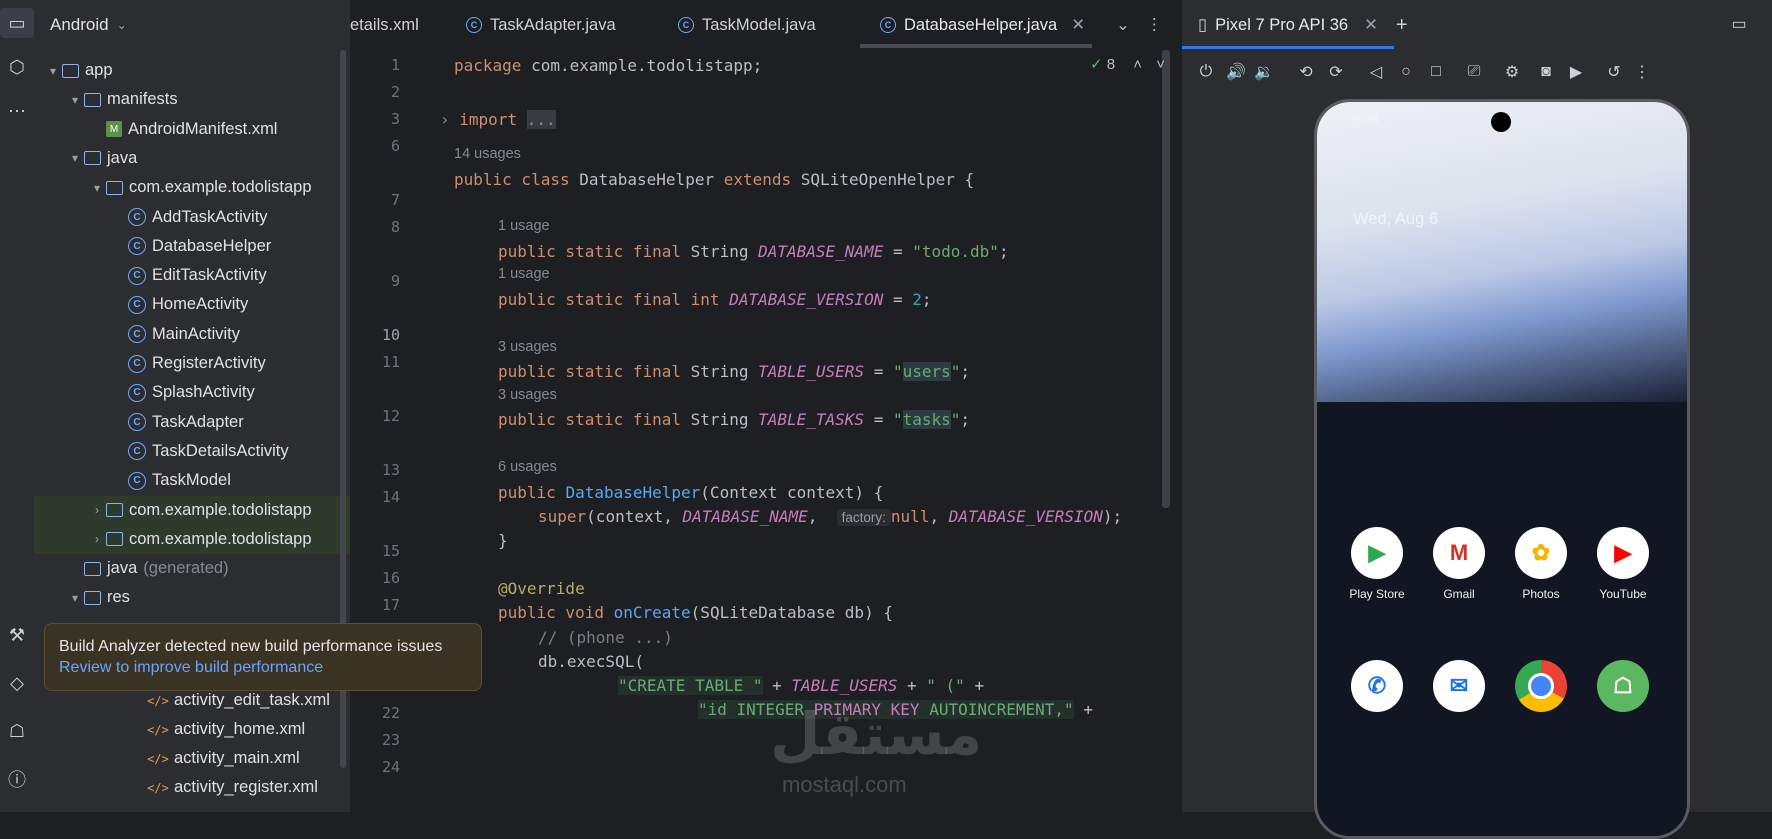 This screenshot has height=839, width=1772. What do you see at coordinates (210, 216) in the screenshot?
I see `tree-item-label: AddTaskActivity` at bounding box center [210, 216].